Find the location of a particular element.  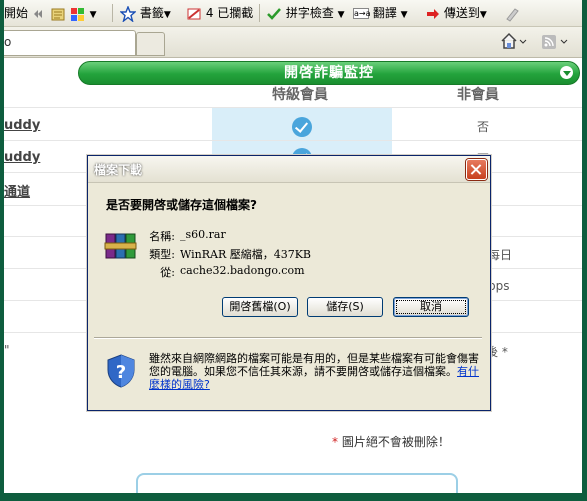

home-icon is located at coordinates (514, 40).